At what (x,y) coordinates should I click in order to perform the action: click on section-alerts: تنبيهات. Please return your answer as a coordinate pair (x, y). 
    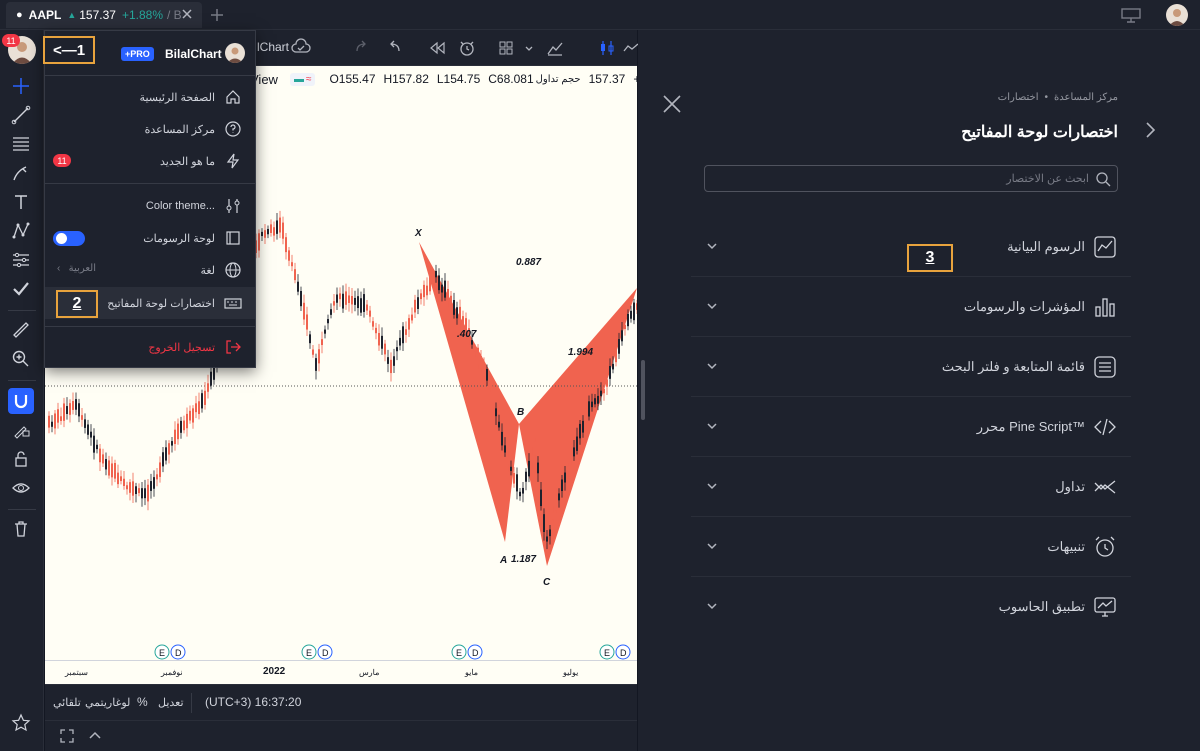
    Looking at the image, I should click on (911, 547).